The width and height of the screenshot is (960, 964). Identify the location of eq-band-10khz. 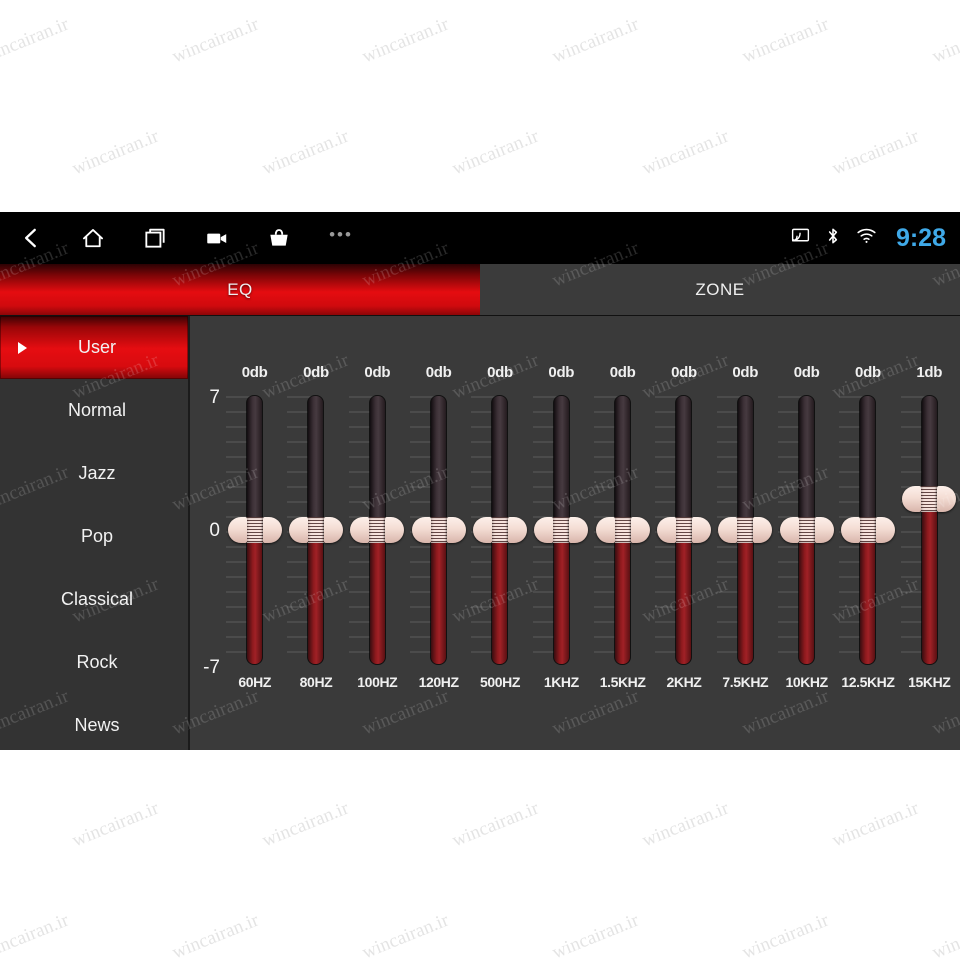
(806, 530).